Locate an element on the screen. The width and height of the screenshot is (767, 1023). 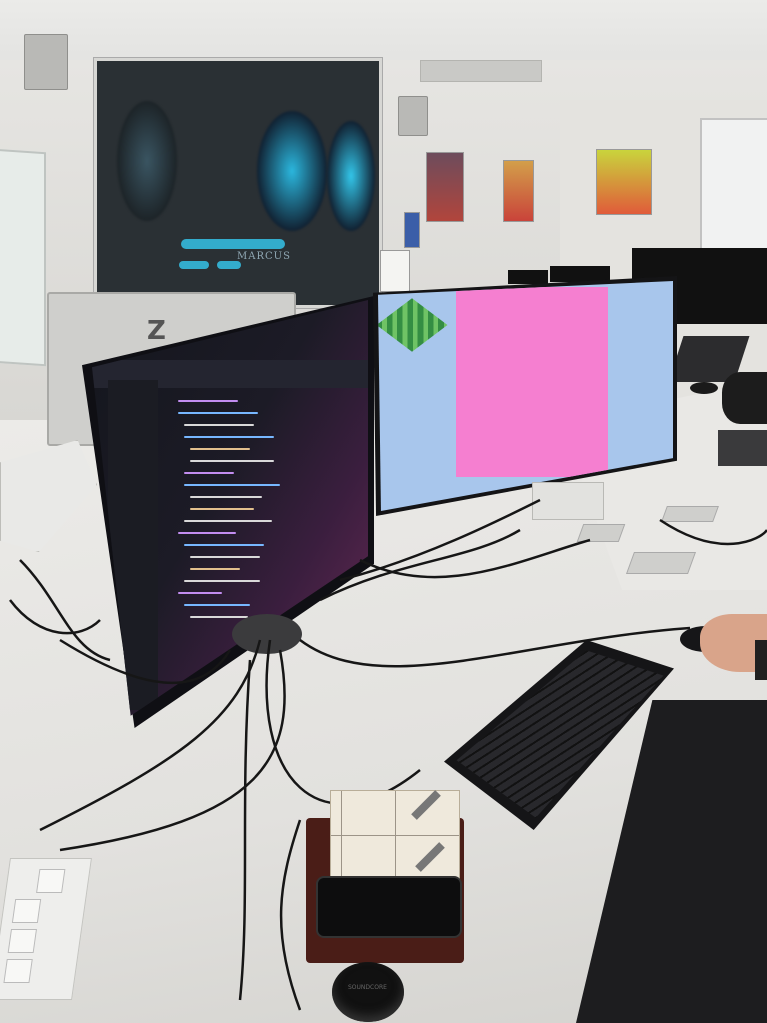
sticky-notepad is located at coordinates (395, 837).